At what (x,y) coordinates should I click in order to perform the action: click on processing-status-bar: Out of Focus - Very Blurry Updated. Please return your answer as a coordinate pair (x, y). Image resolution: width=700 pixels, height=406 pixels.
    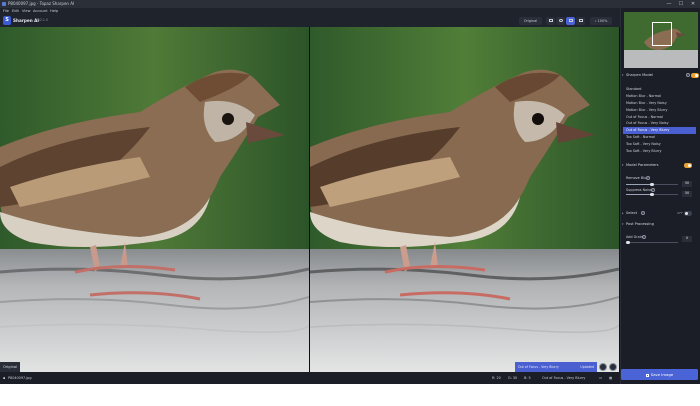
    Looking at the image, I should click on (556, 367).